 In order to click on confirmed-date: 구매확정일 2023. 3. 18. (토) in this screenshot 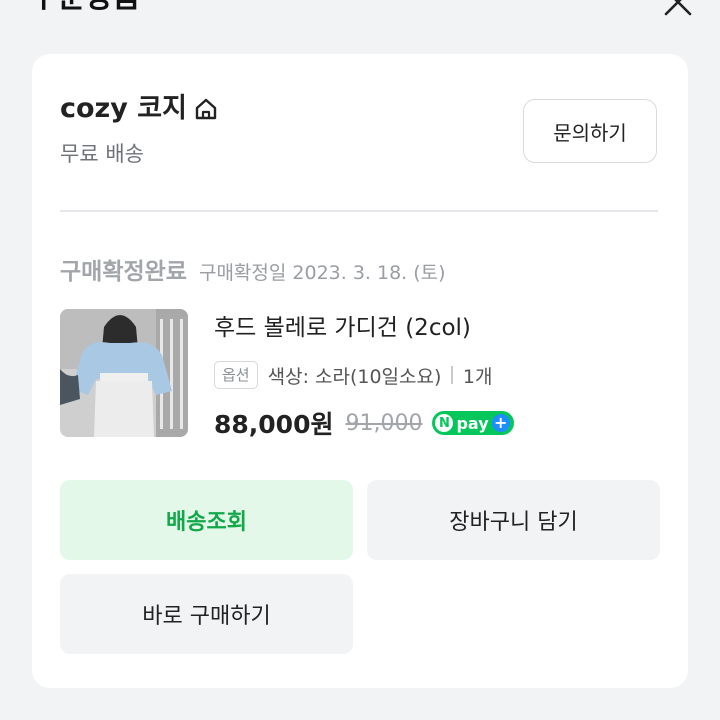, I will do `click(322, 273)`.